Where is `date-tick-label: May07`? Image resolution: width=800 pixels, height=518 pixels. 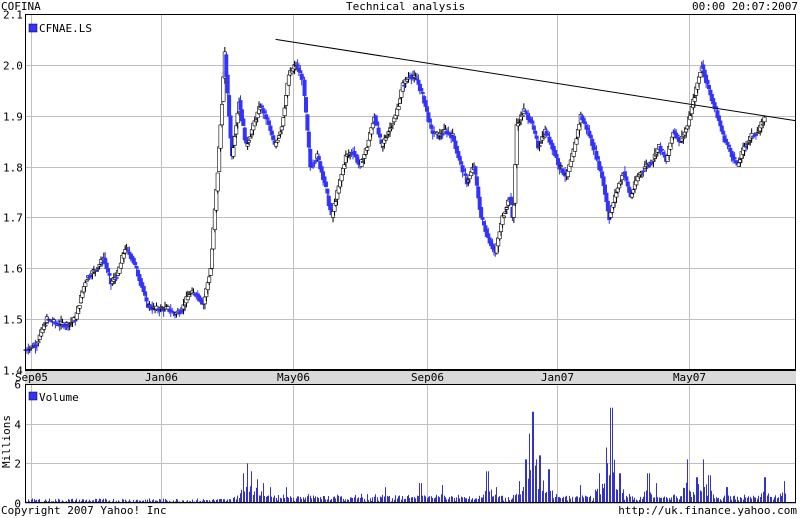 date-tick-label: May07 is located at coordinates (689, 377).